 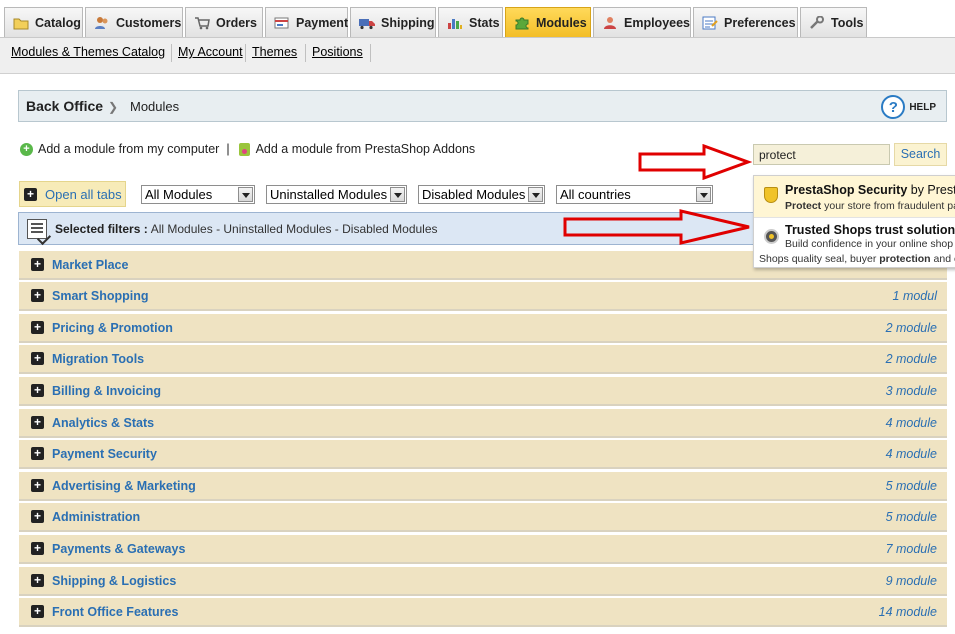 I want to click on tab-modules: Modules, so click(x=548, y=22).